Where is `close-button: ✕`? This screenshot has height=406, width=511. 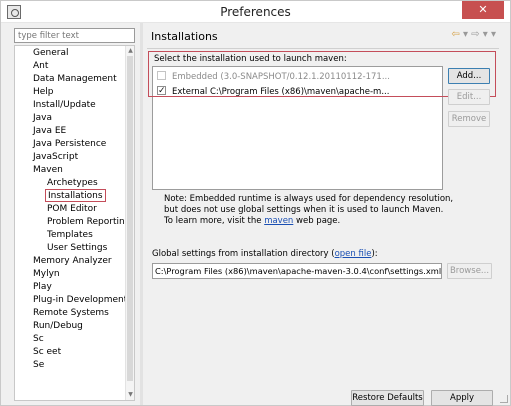
close-button: ✕ is located at coordinates (483, 10).